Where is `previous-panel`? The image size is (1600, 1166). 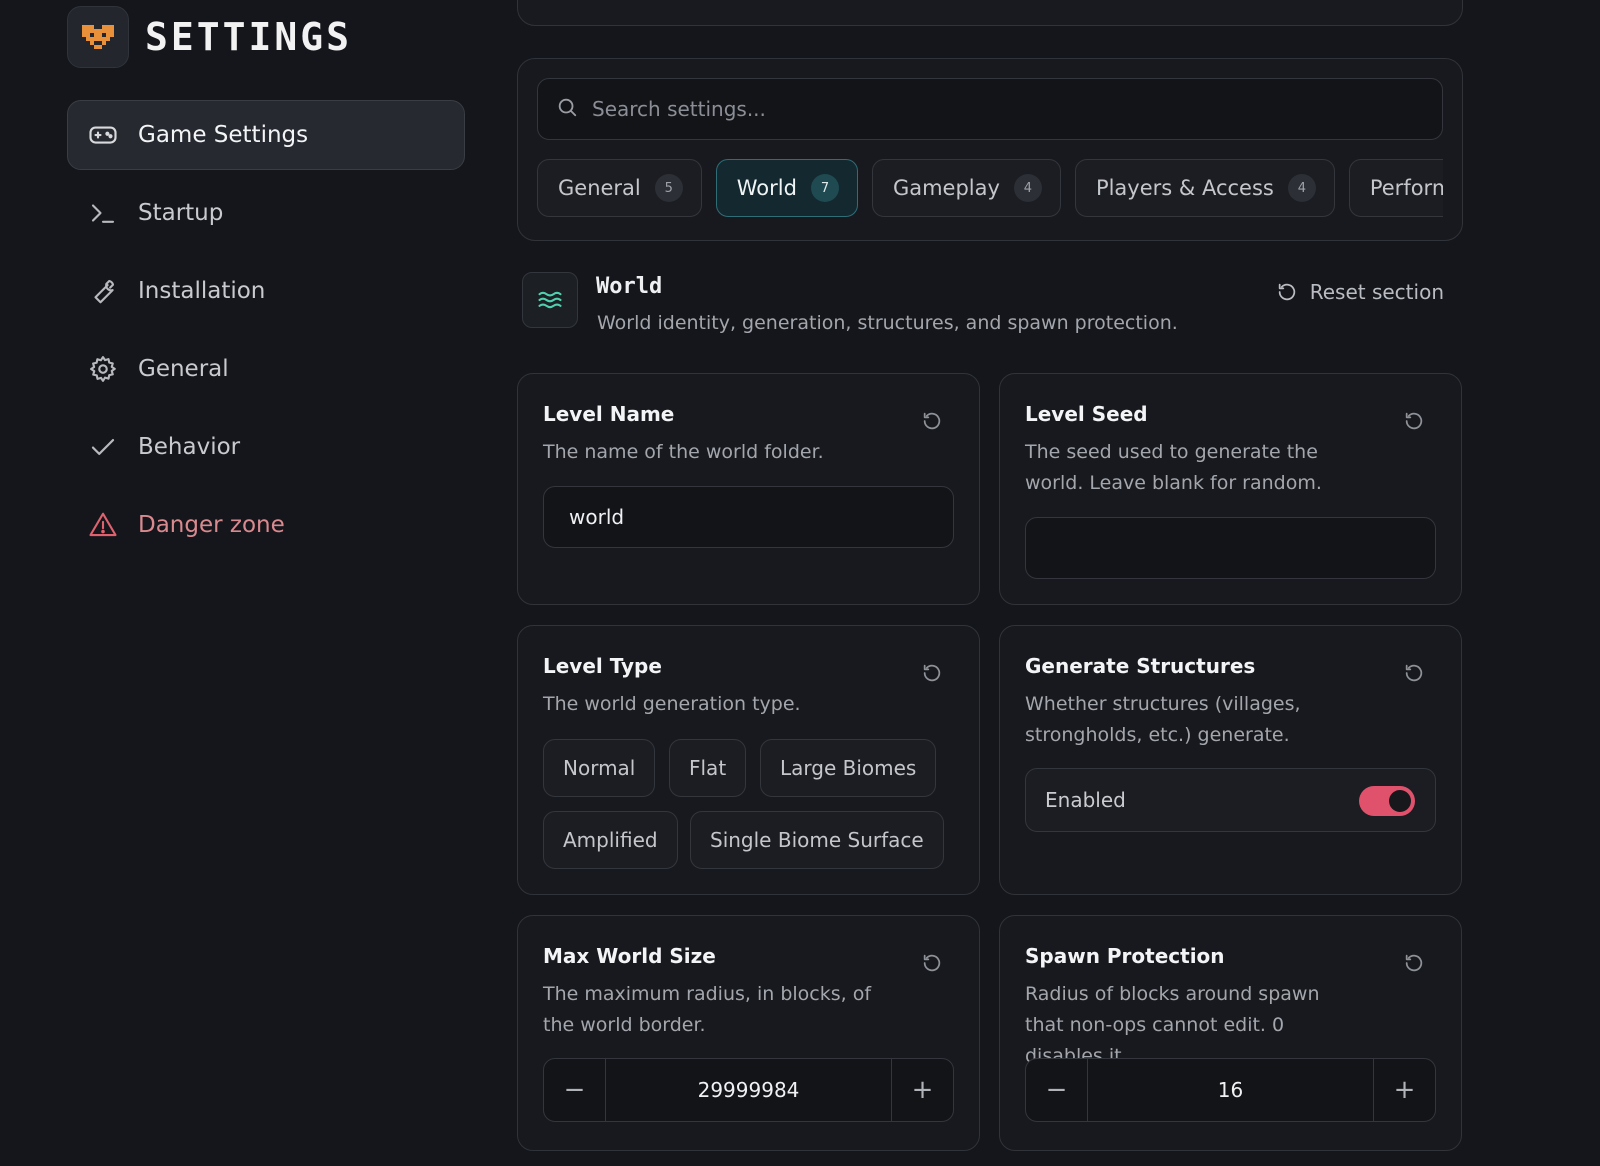
previous-panel is located at coordinates (990, 13).